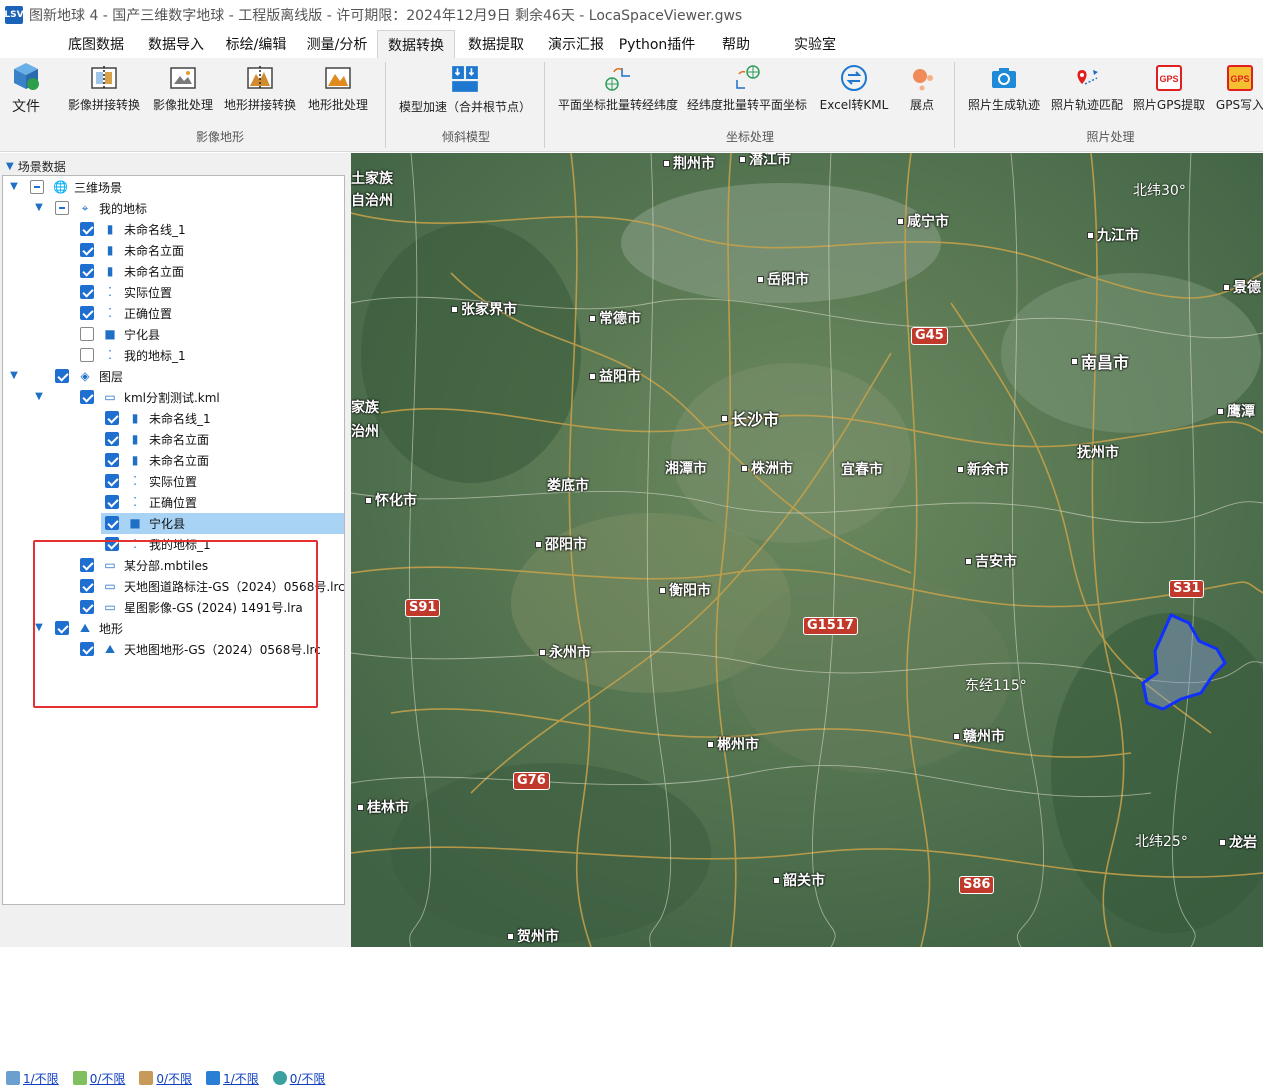 The height and width of the screenshot is (1091, 1263). Describe the element at coordinates (110, 313) in the screenshot. I see `scatter-points-icon: ⁚` at that location.